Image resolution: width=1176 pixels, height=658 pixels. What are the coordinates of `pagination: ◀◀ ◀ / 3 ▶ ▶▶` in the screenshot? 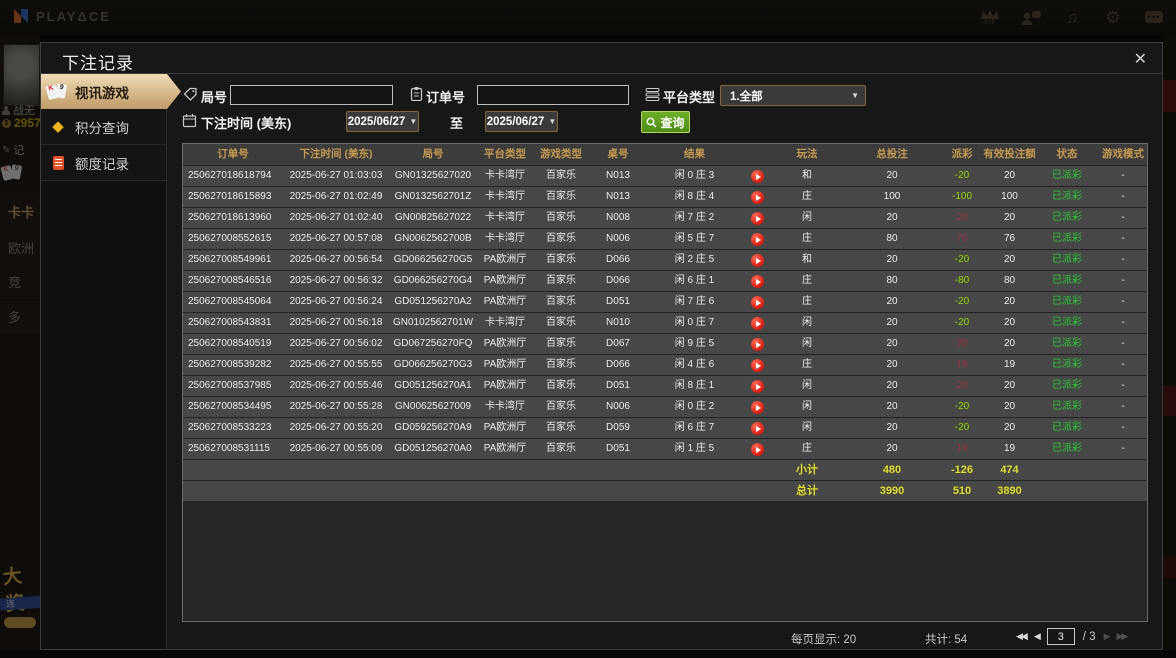 It's located at (1072, 636).